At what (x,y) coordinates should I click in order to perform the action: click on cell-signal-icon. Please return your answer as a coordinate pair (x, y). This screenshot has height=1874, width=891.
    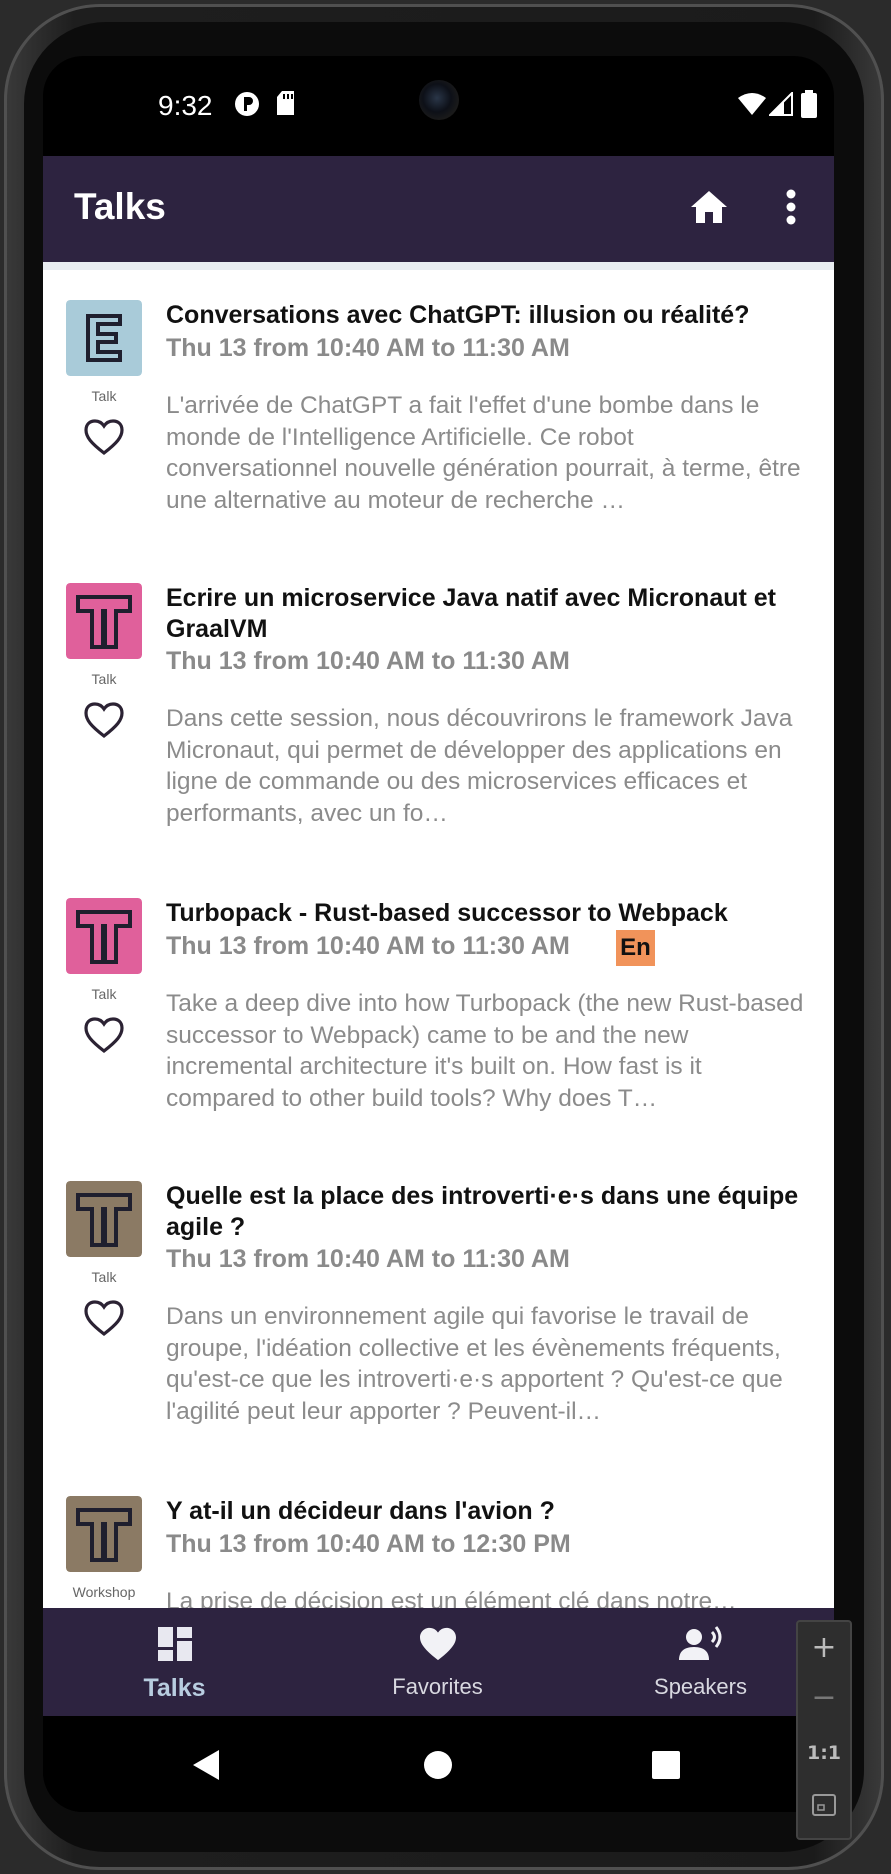
    Looking at the image, I should click on (781, 104).